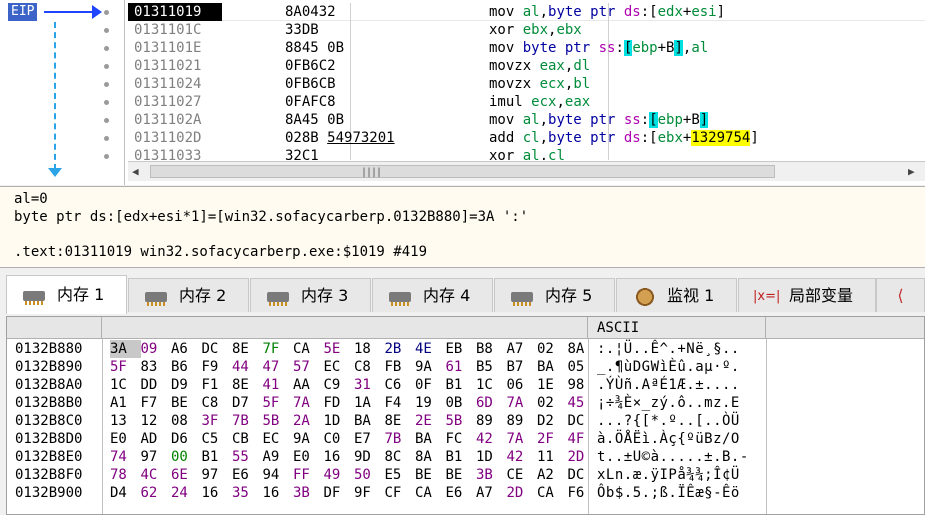 The image size is (925, 515). What do you see at coordinates (186, 385) in the screenshot?
I see `hex-byte: D9` at bounding box center [186, 385].